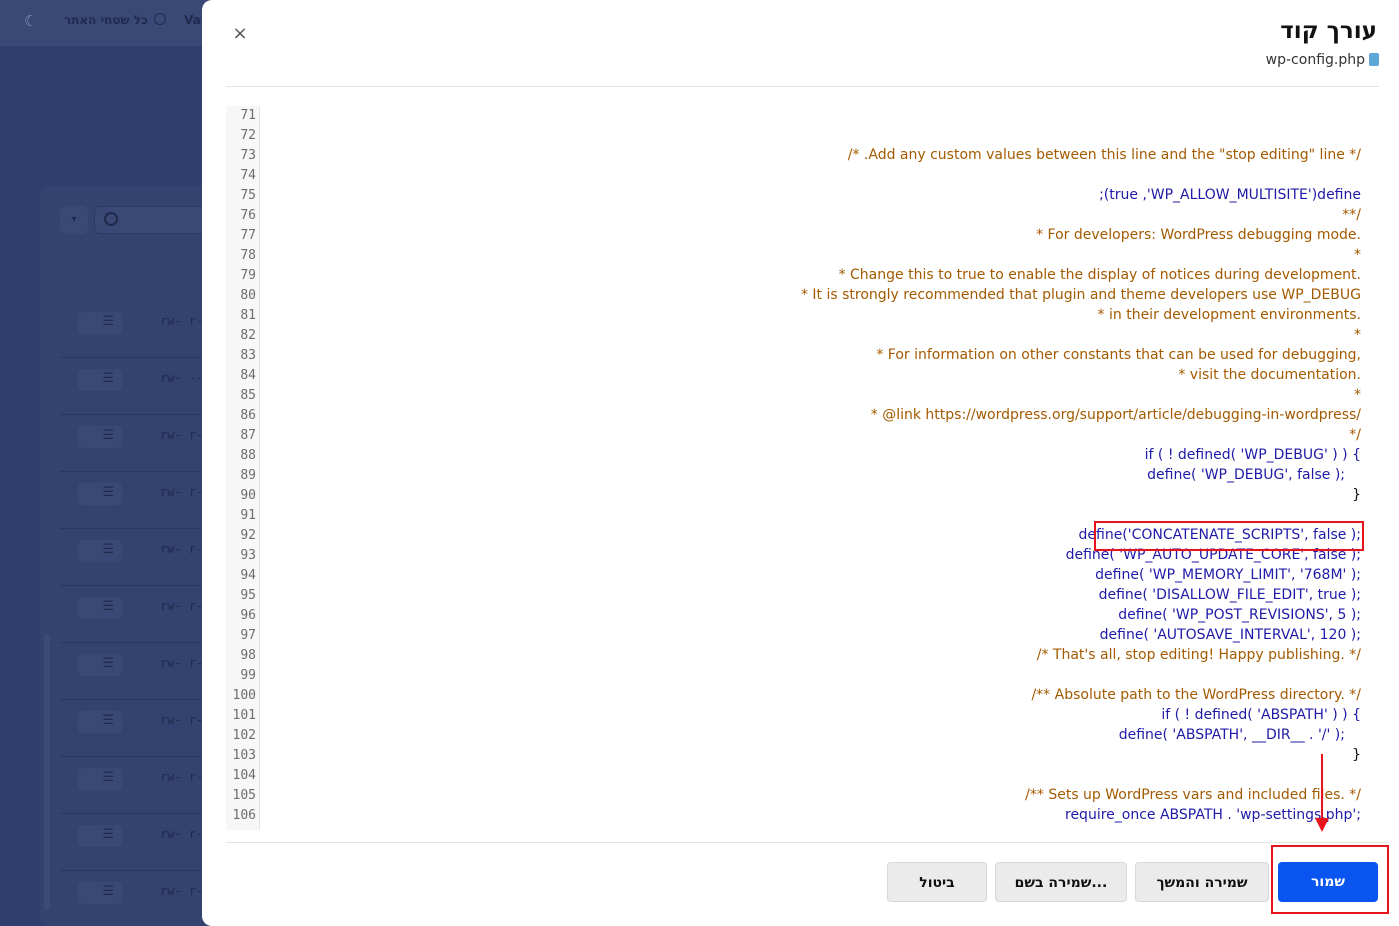 Image resolution: width=1399 pixels, height=926 pixels. Describe the element at coordinates (1229, 595) in the screenshot. I see `code-line: define( 'DISALLOW_FILE_EDIT', true );` at that location.